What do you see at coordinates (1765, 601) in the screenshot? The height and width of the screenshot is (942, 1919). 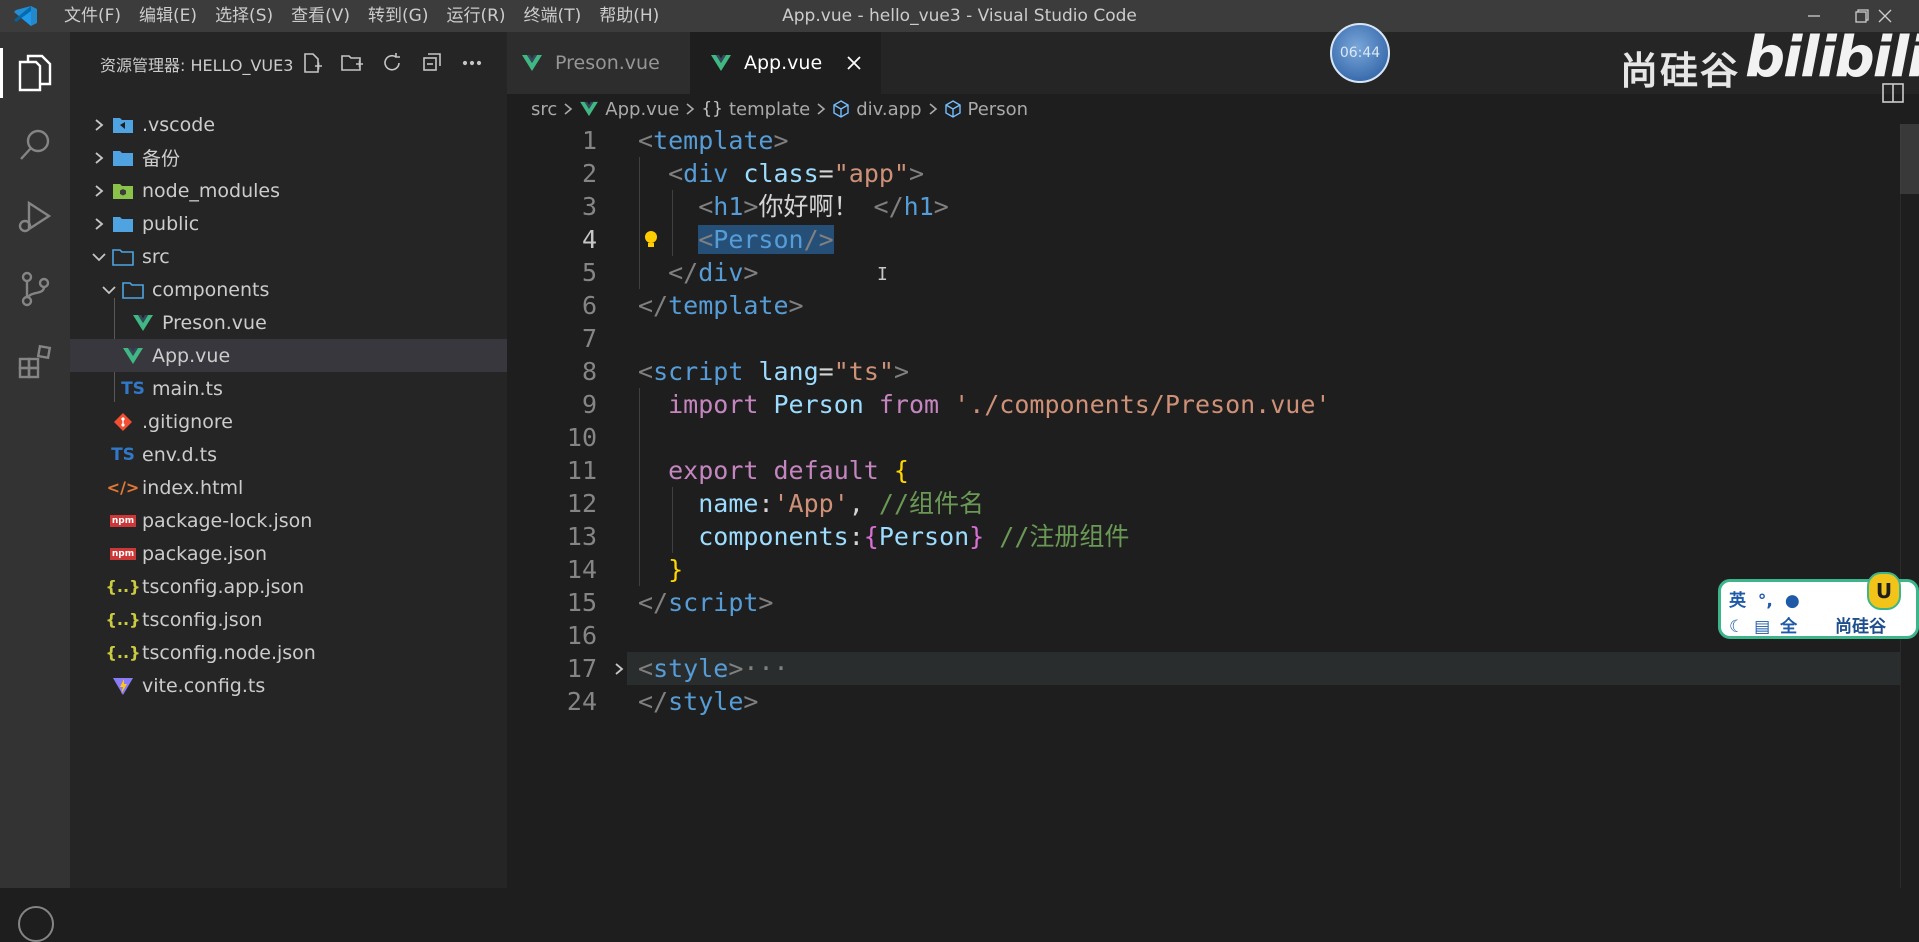 I see `ime-punct: °,` at bounding box center [1765, 601].